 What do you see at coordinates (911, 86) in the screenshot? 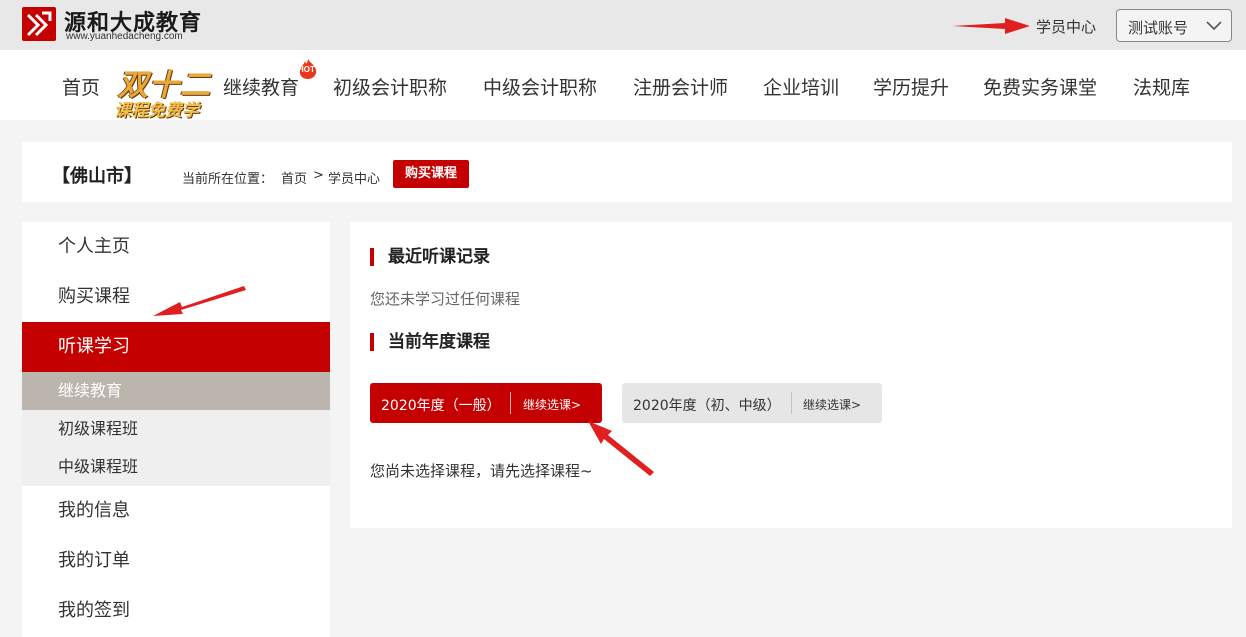
I see `nav-item-degree: 学历提升` at bounding box center [911, 86].